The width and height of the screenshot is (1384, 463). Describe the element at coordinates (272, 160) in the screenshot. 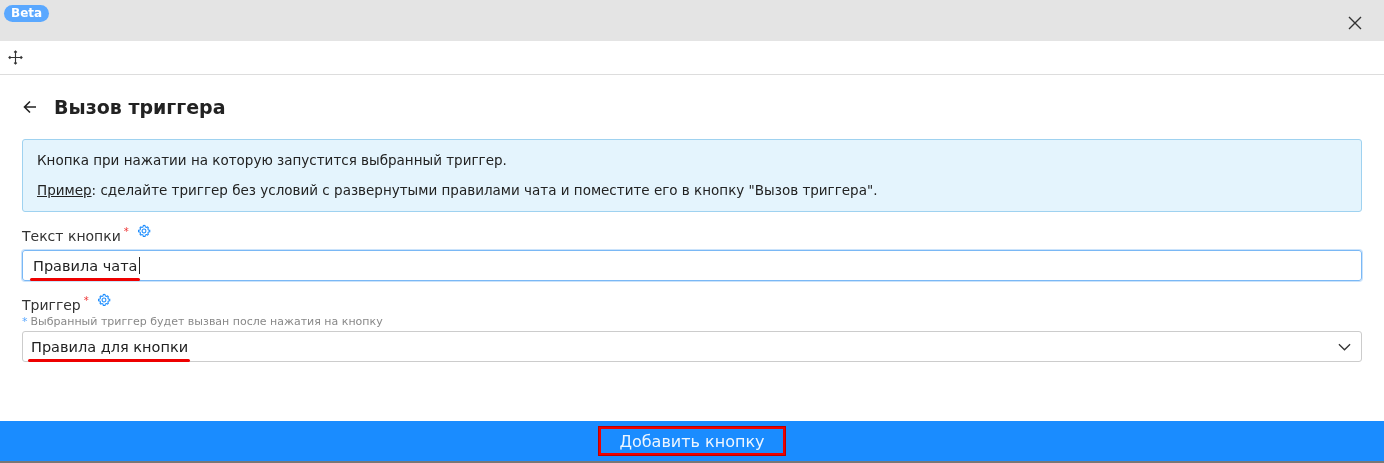

I see `info-text: Кнопка при нажатии на которую запустится выбранный триггер.` at that location.